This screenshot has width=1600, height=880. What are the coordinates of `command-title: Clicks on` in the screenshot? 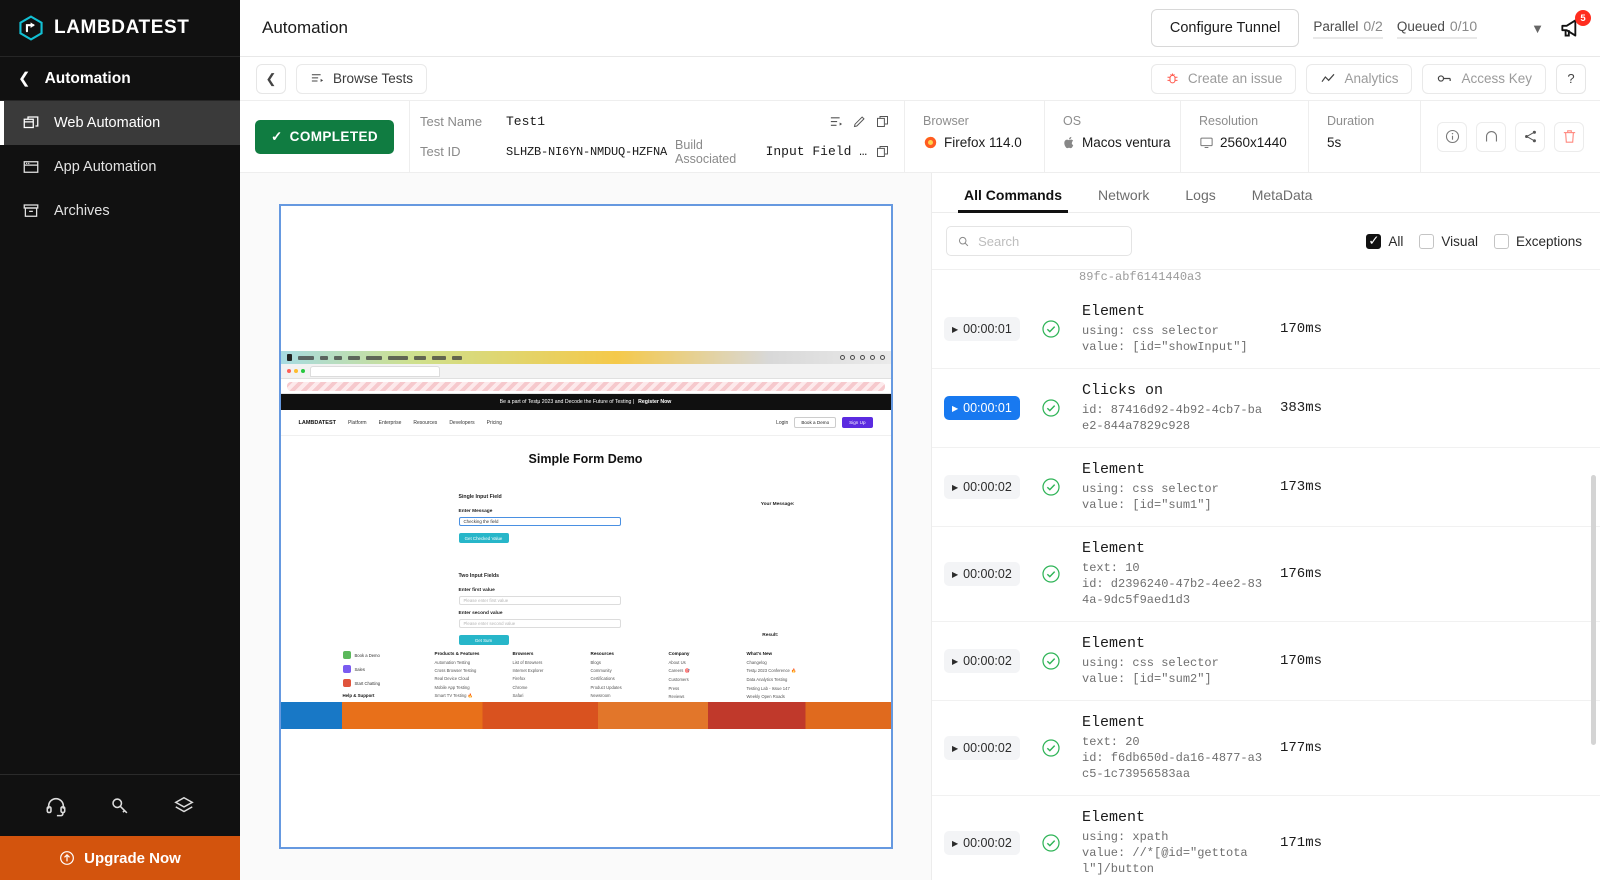 It's located at (1123, 390).